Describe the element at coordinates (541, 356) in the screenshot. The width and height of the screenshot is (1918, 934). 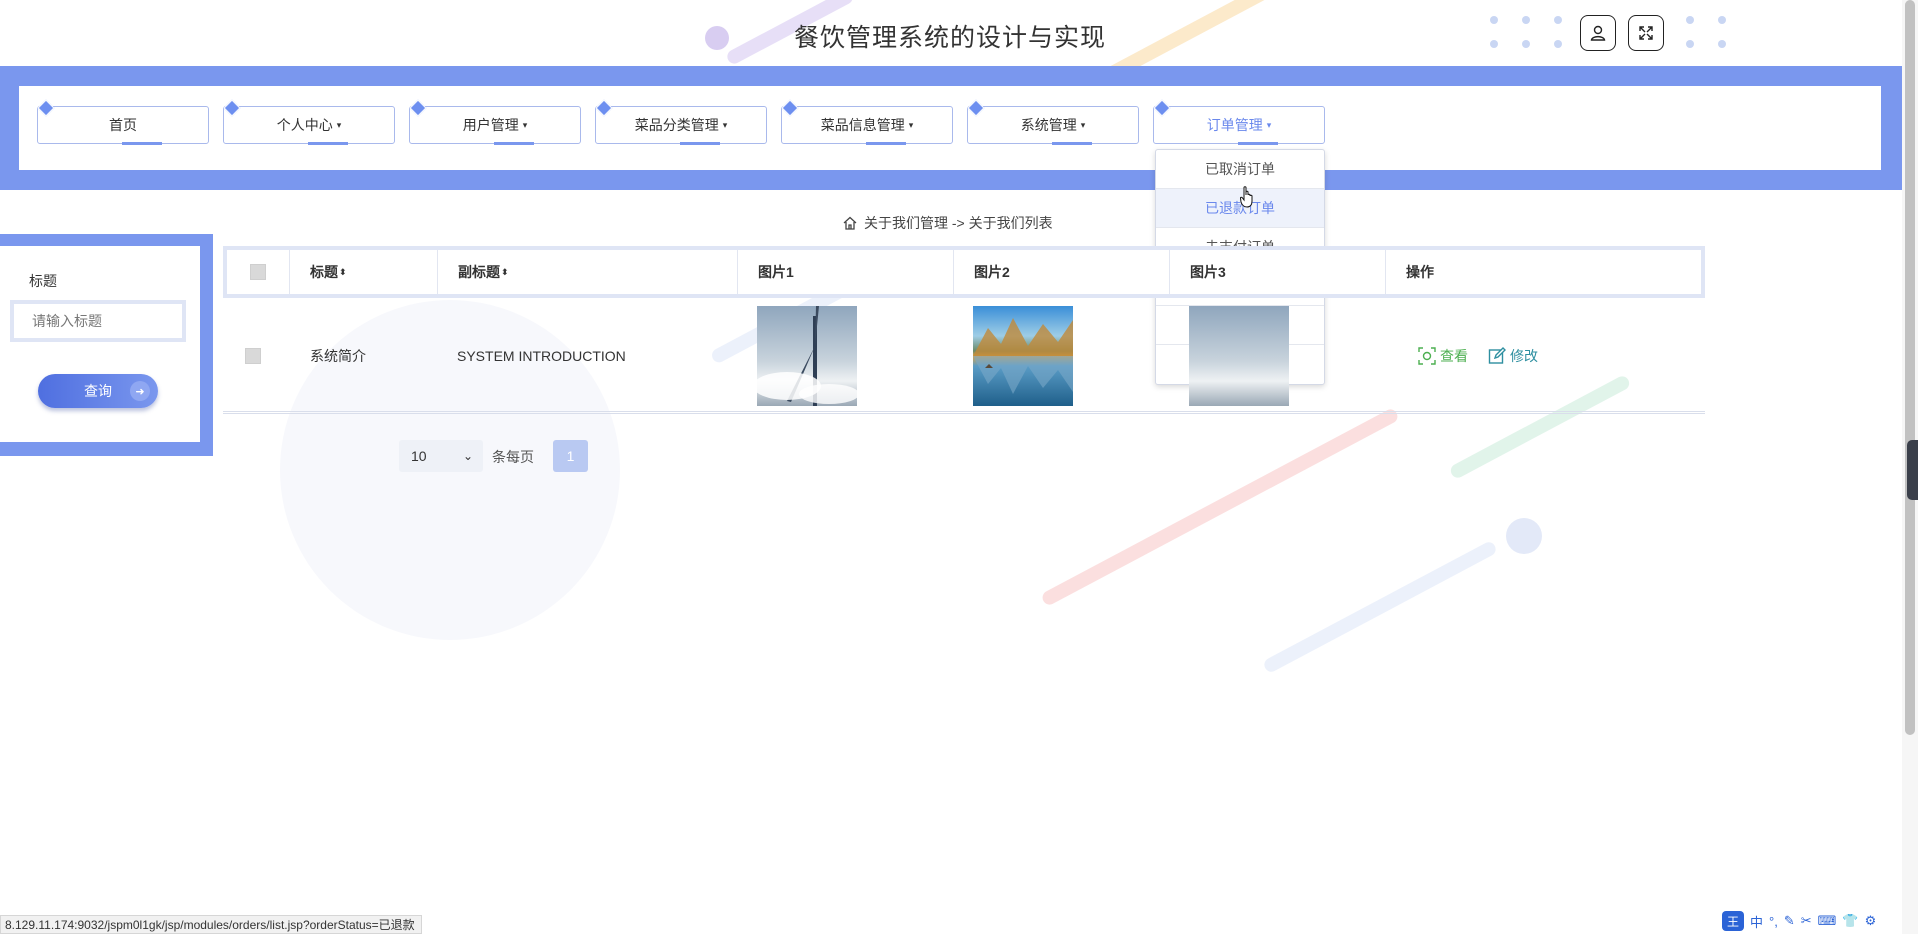
I see `cell-subtitle: SYSTEM INTRODUCTION` at that location.